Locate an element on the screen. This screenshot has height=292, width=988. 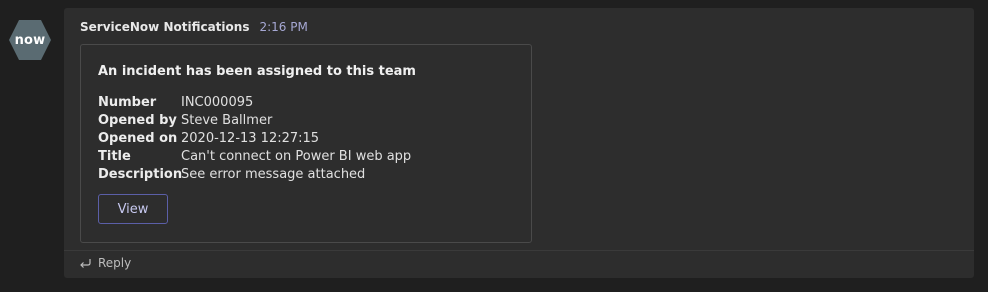
fact-value: See error message attached is located at coordinates (273, 174).